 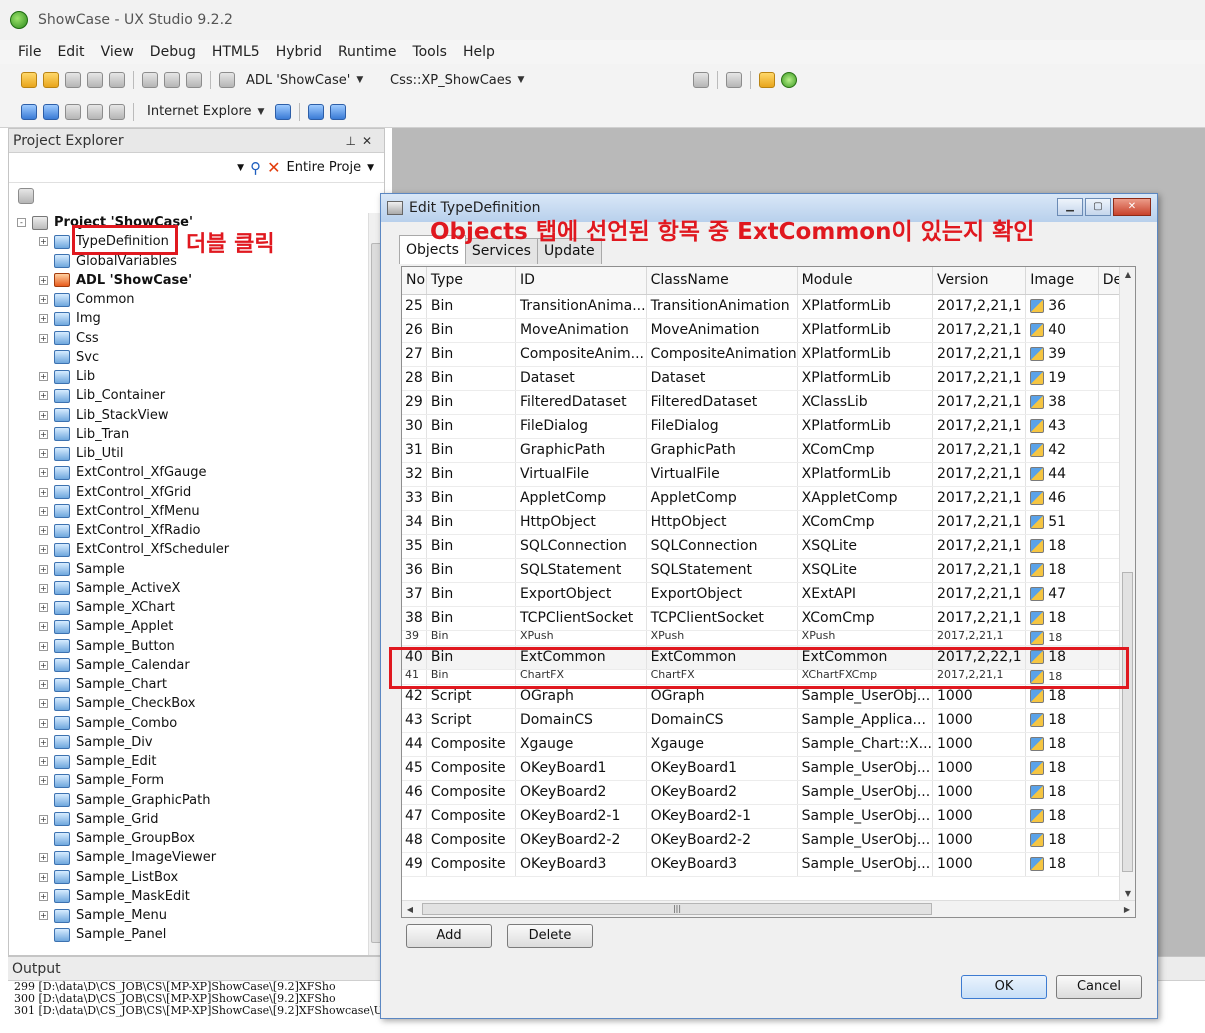 I want to click on validate-icon, so click(x=734, y=80).